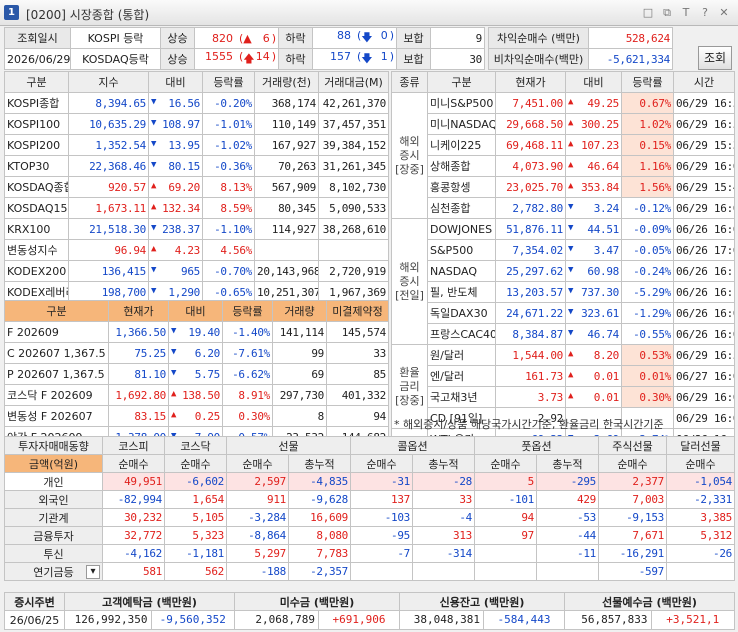  I want to click on world-row: 엔/달러161.730.010.01%06/27 16:00, so click(563, 376).